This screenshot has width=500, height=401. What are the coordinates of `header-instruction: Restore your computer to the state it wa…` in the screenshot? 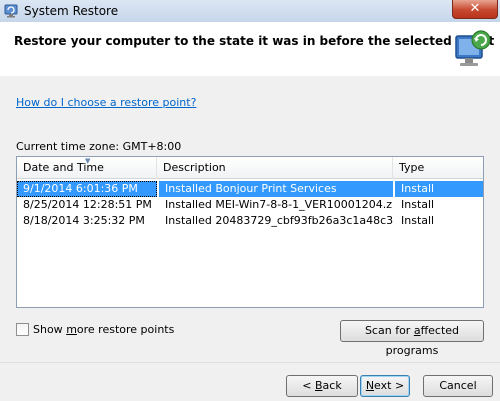 It's located at (254, 41).